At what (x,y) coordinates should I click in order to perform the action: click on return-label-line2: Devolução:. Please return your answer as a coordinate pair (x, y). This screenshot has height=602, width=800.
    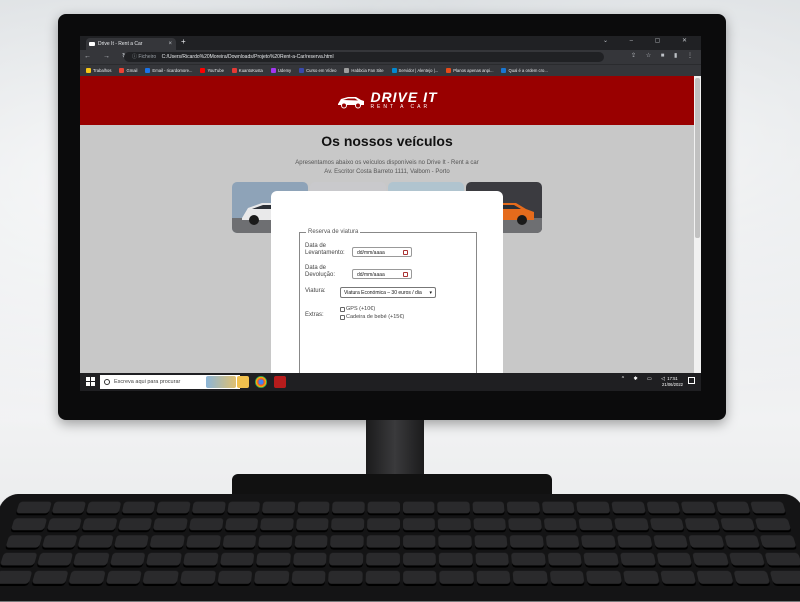
    Looking at the image, I should click on (320, 275).